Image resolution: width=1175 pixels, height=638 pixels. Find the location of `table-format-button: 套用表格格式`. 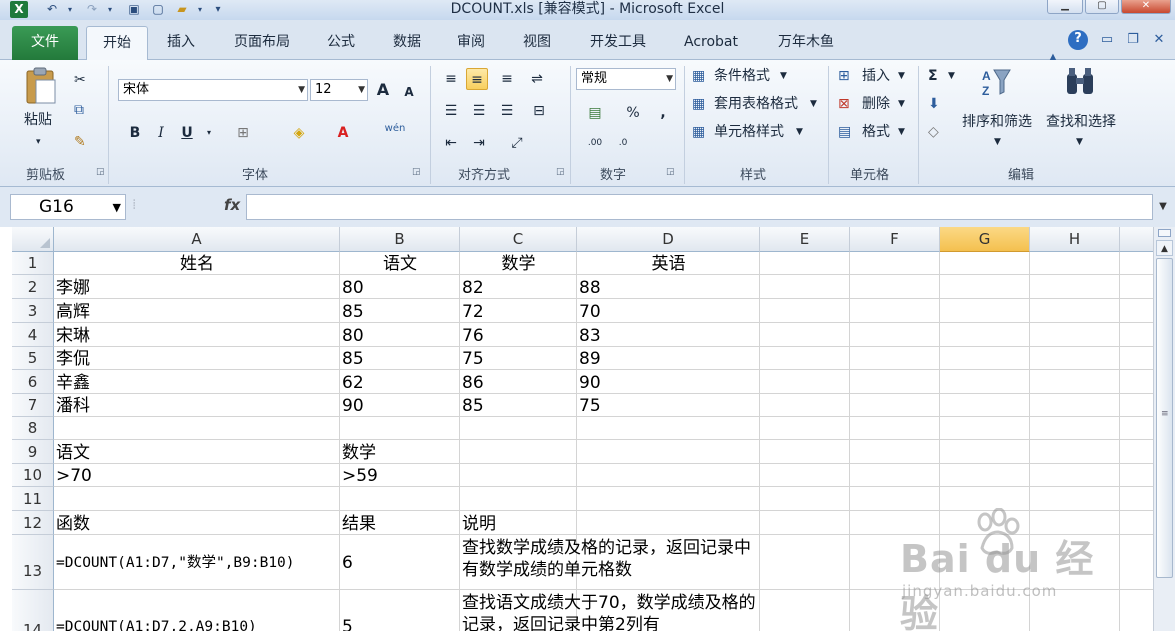

table-format-button: 套用表格格式 is located at coordinates (756, 104).